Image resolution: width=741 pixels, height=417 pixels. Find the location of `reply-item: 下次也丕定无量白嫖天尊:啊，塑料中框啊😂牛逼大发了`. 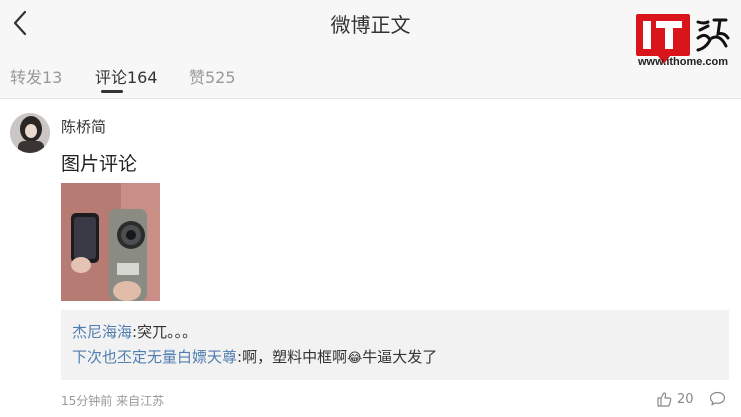

reply-item: 下次也丕定无量白嫖天尊:啊，塑料中框啊😂牛逼大发了 is located at coordinates (255, 357).